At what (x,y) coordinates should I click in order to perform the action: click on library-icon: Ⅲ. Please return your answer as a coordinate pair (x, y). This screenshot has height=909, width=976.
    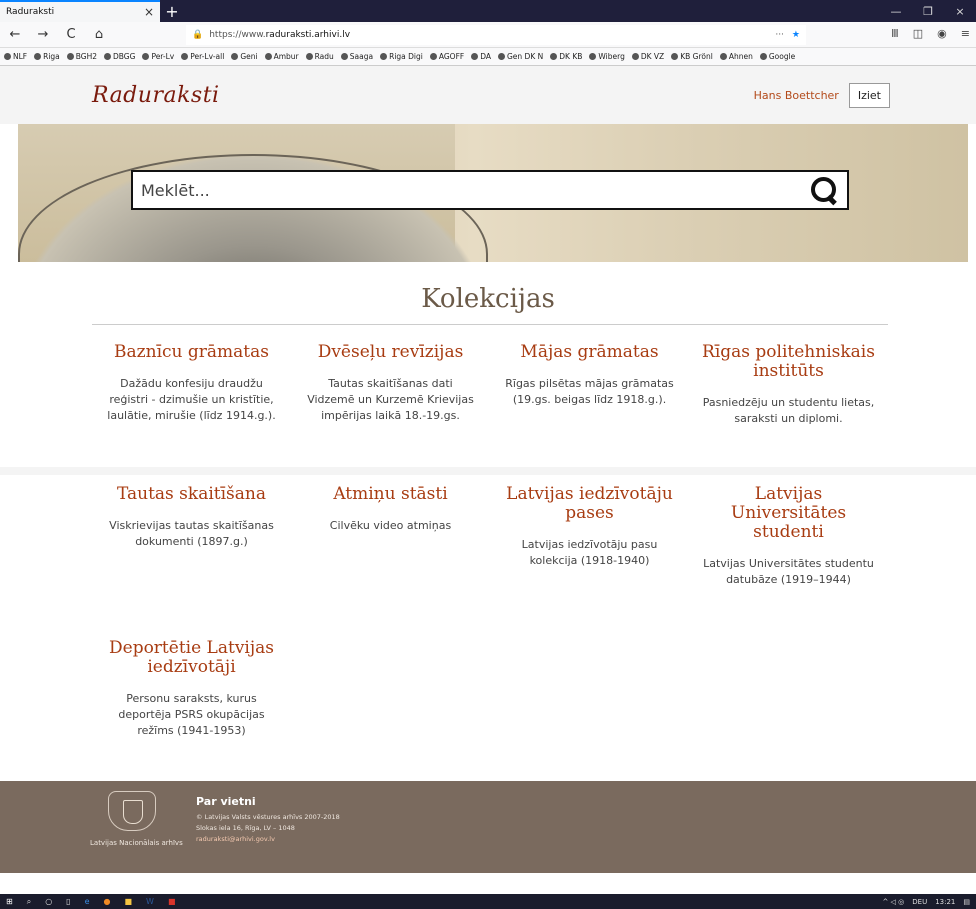
    Looking at the image, I should click on (895, 33).